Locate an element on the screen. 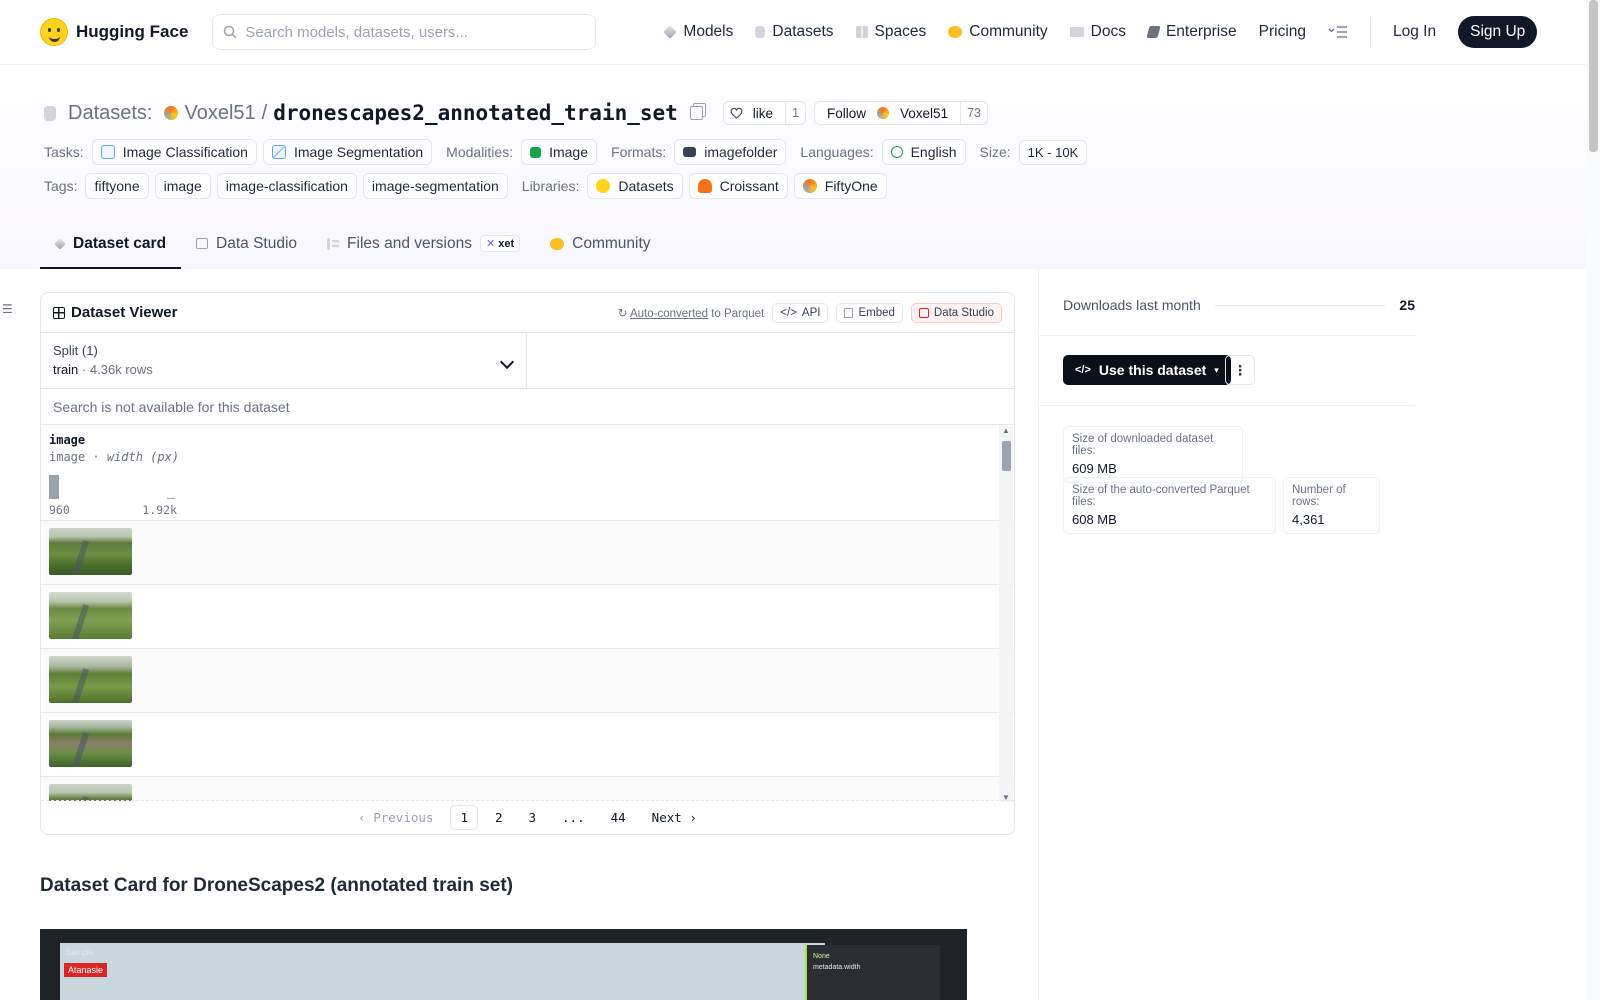  format-tag-imagefolder: imagefolder is located at coordinates (730, 152).